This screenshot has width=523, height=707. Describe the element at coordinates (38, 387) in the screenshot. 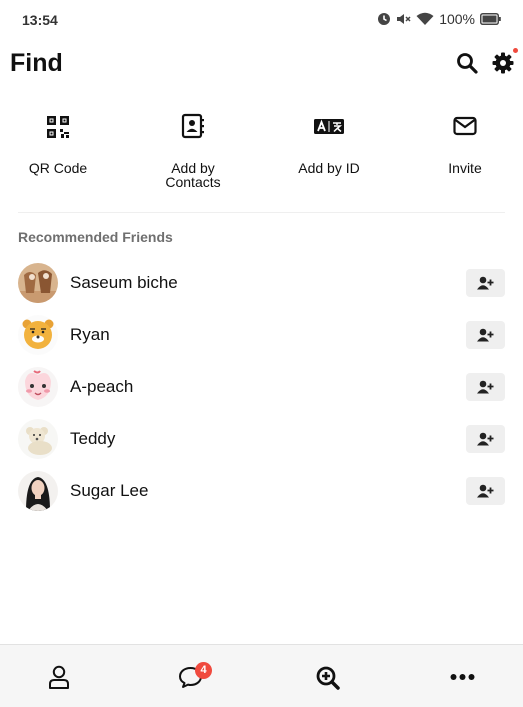

I see `avatar-a-peach` at that location.